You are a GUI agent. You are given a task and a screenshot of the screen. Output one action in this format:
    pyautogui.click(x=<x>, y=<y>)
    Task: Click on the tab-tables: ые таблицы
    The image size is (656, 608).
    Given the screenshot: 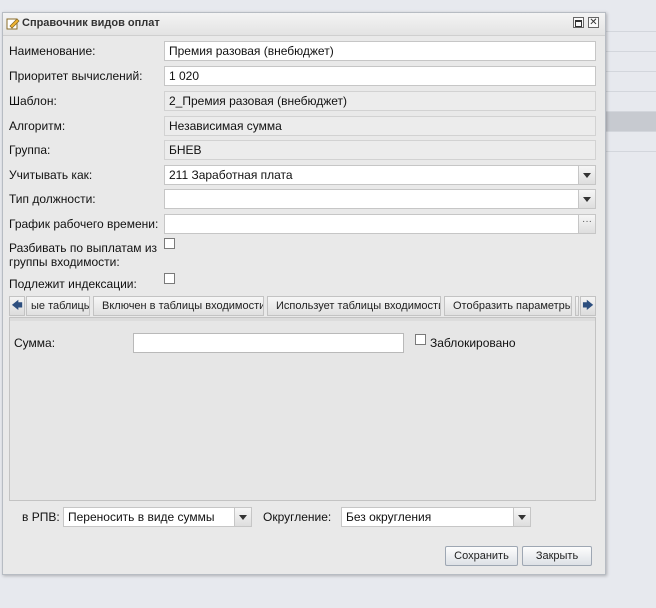 What is the action you would take?
    pyautogui.click(x=58, y=306)
    